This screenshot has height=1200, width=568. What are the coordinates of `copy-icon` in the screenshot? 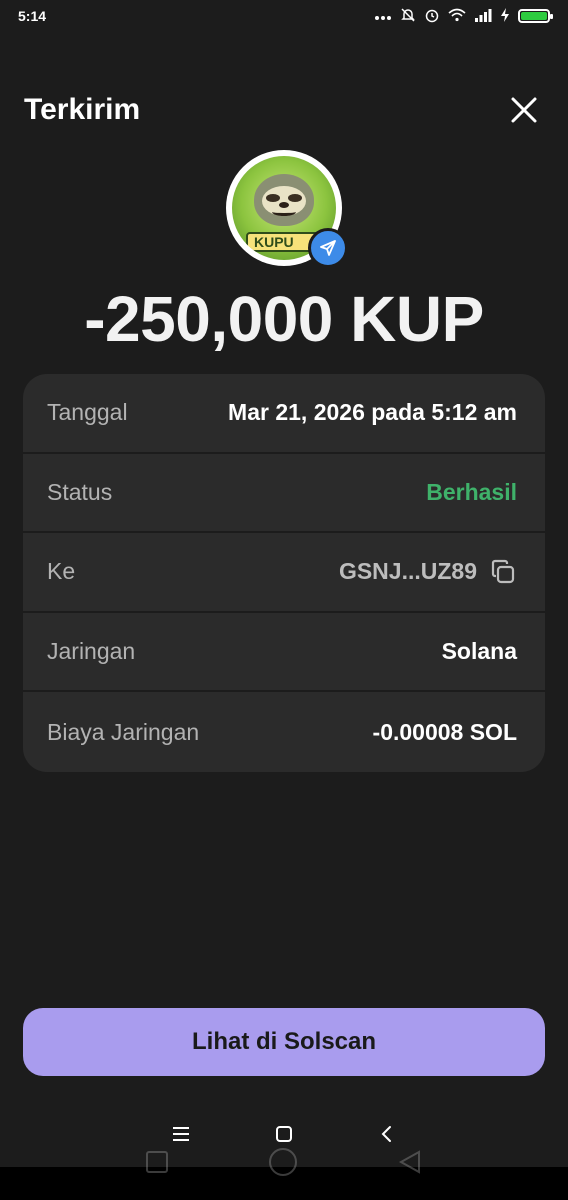 It's located at (503, 571).